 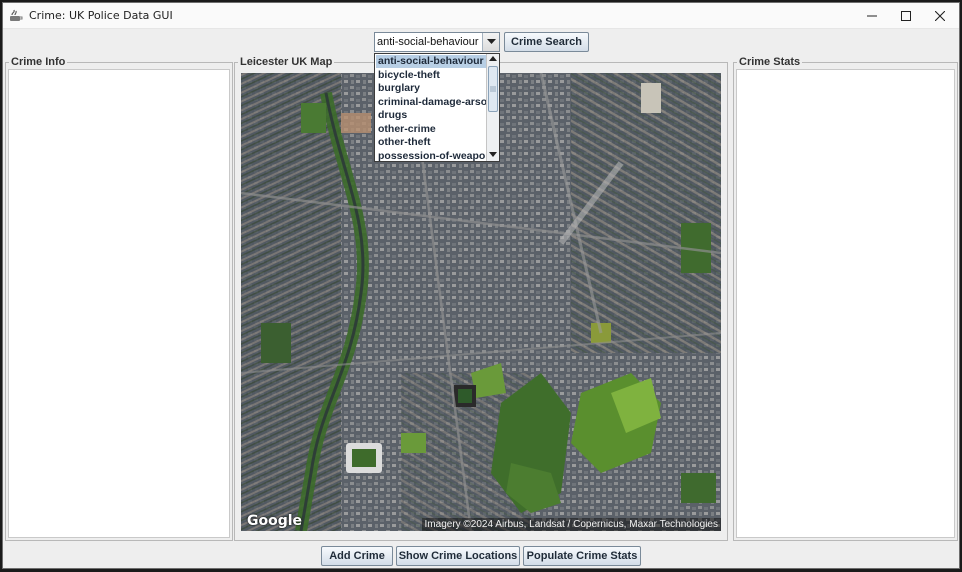 I want to click on dropdown-option: drugs, so click(x=431, y=115).